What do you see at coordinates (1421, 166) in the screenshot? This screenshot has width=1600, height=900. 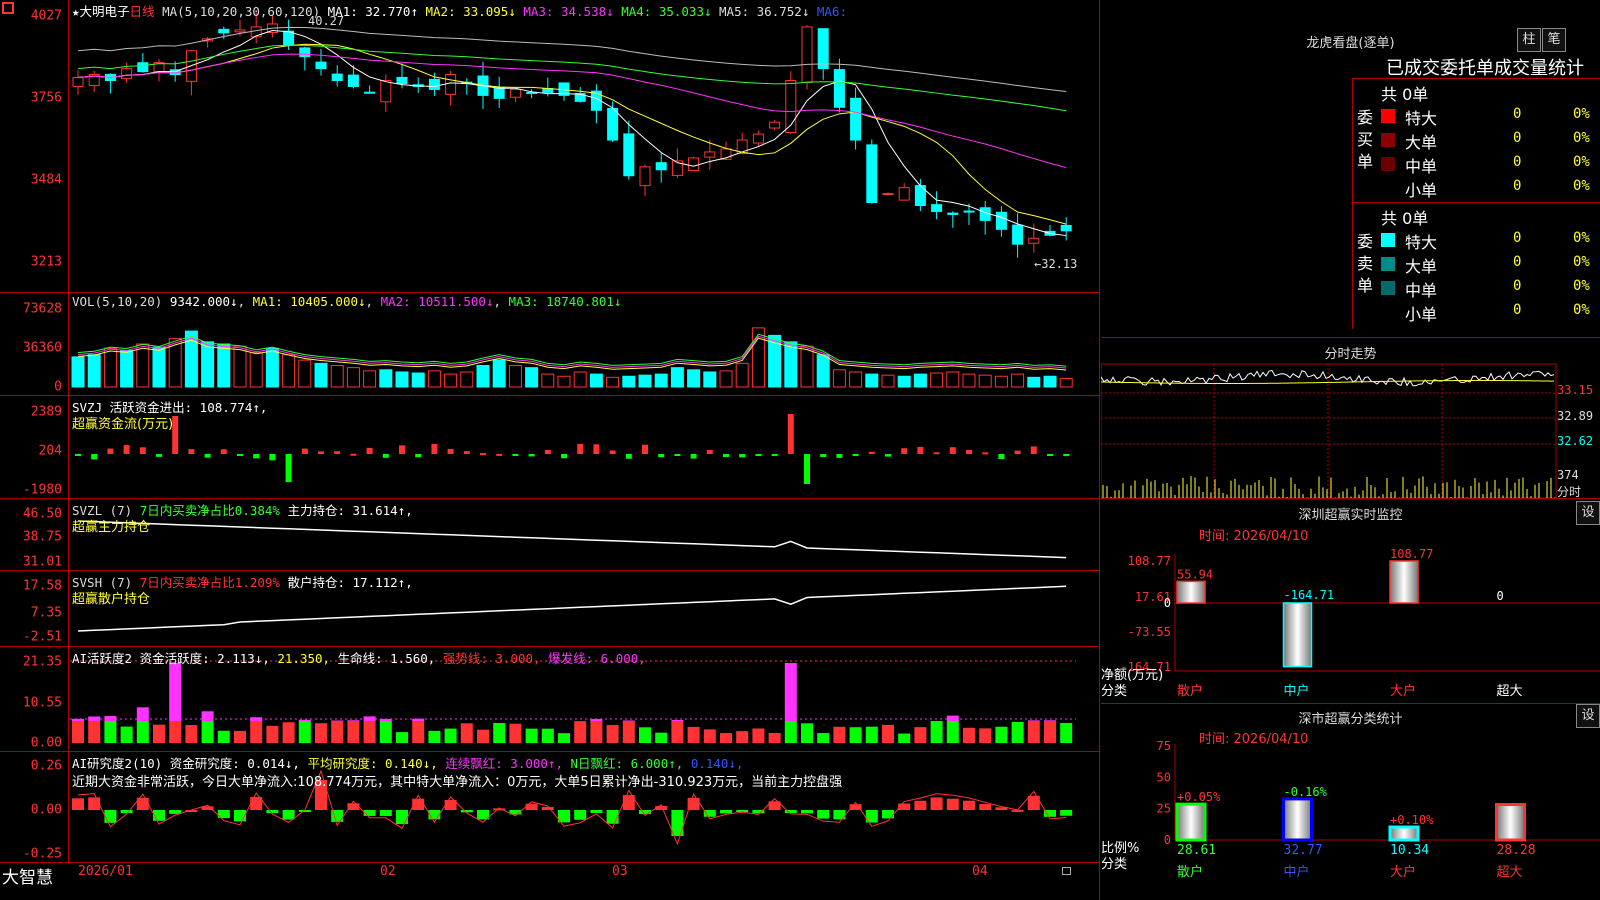 I see `lhb-row-name: 中单` at bounding box center [1421, 166].